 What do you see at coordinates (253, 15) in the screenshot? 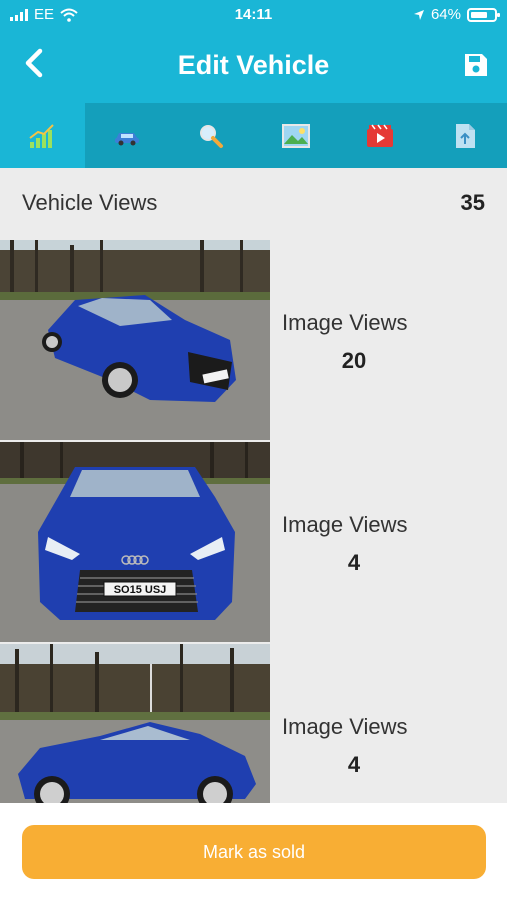
I see `status-bar: EE 14:11 64%` at bounding box center [253, 15].